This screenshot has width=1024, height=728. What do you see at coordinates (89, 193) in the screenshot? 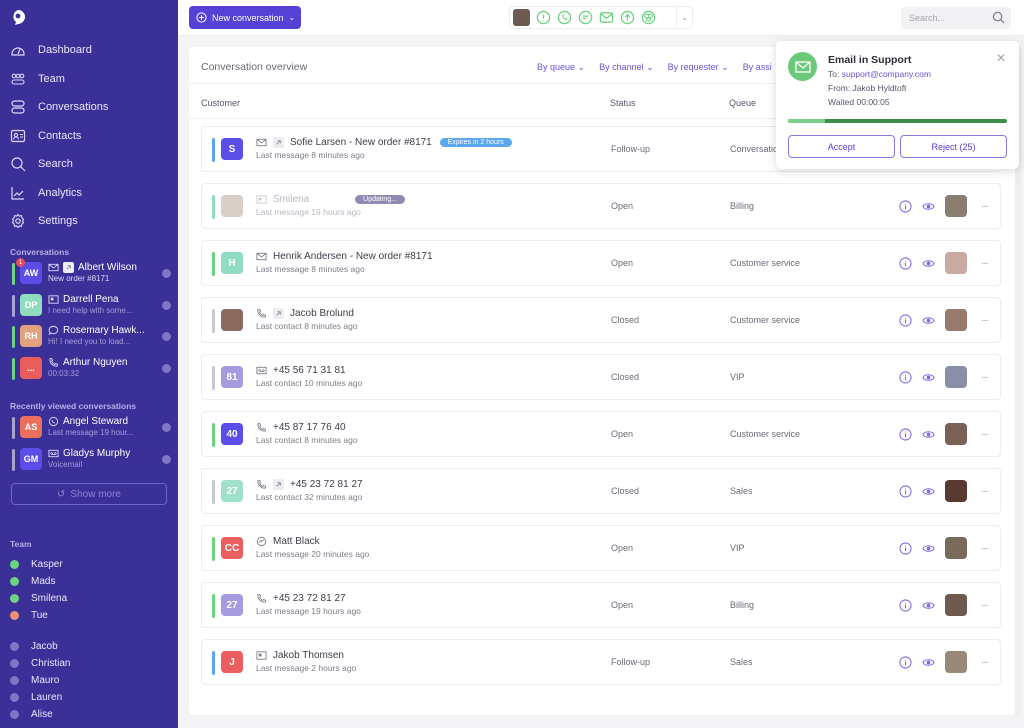
I see `sidebar-item-analytics: Analytics` at bounding box center [89, 193].